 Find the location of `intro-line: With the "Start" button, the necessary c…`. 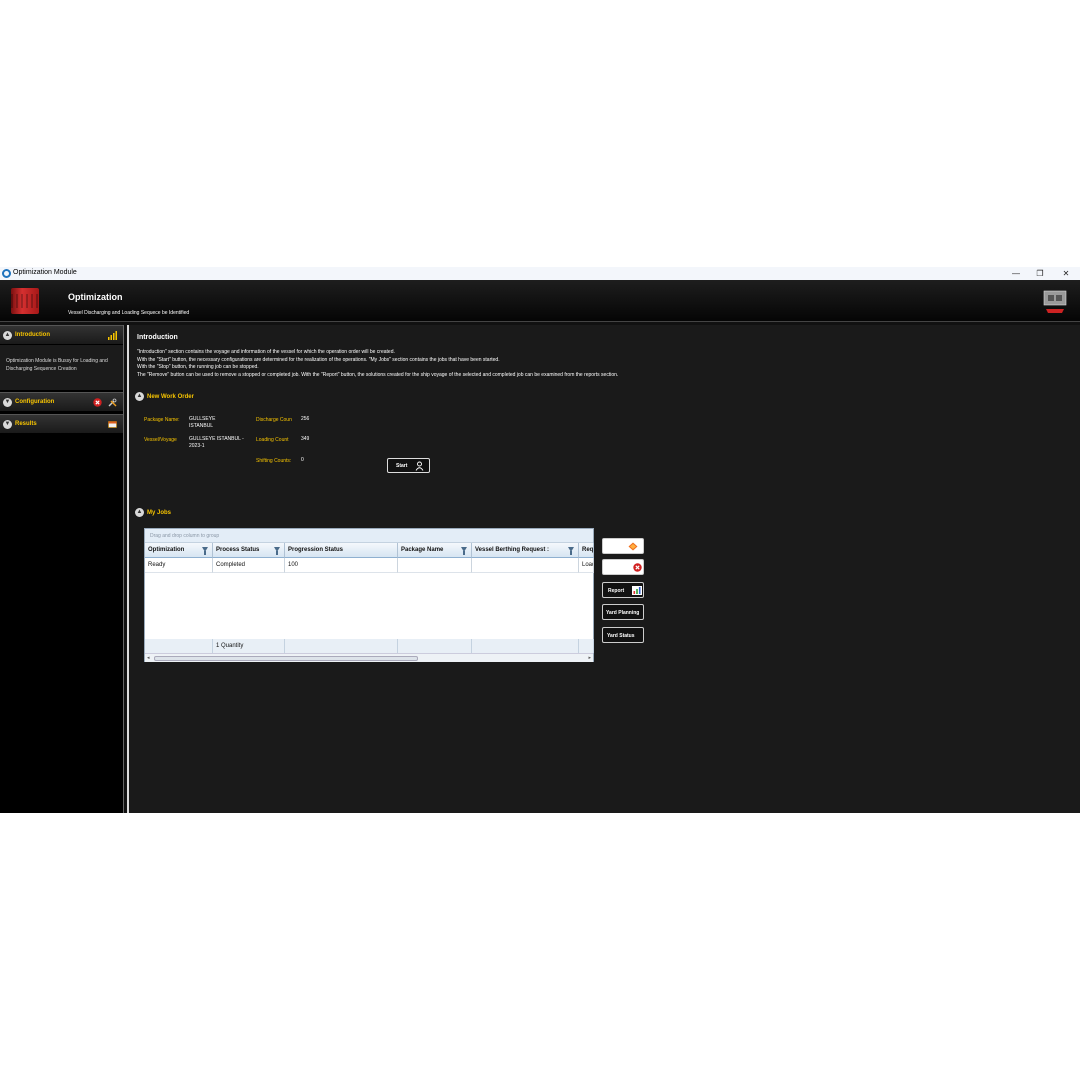

intro-line: With the "Start" button, the necessary c… is located at coordinates (318, 359).